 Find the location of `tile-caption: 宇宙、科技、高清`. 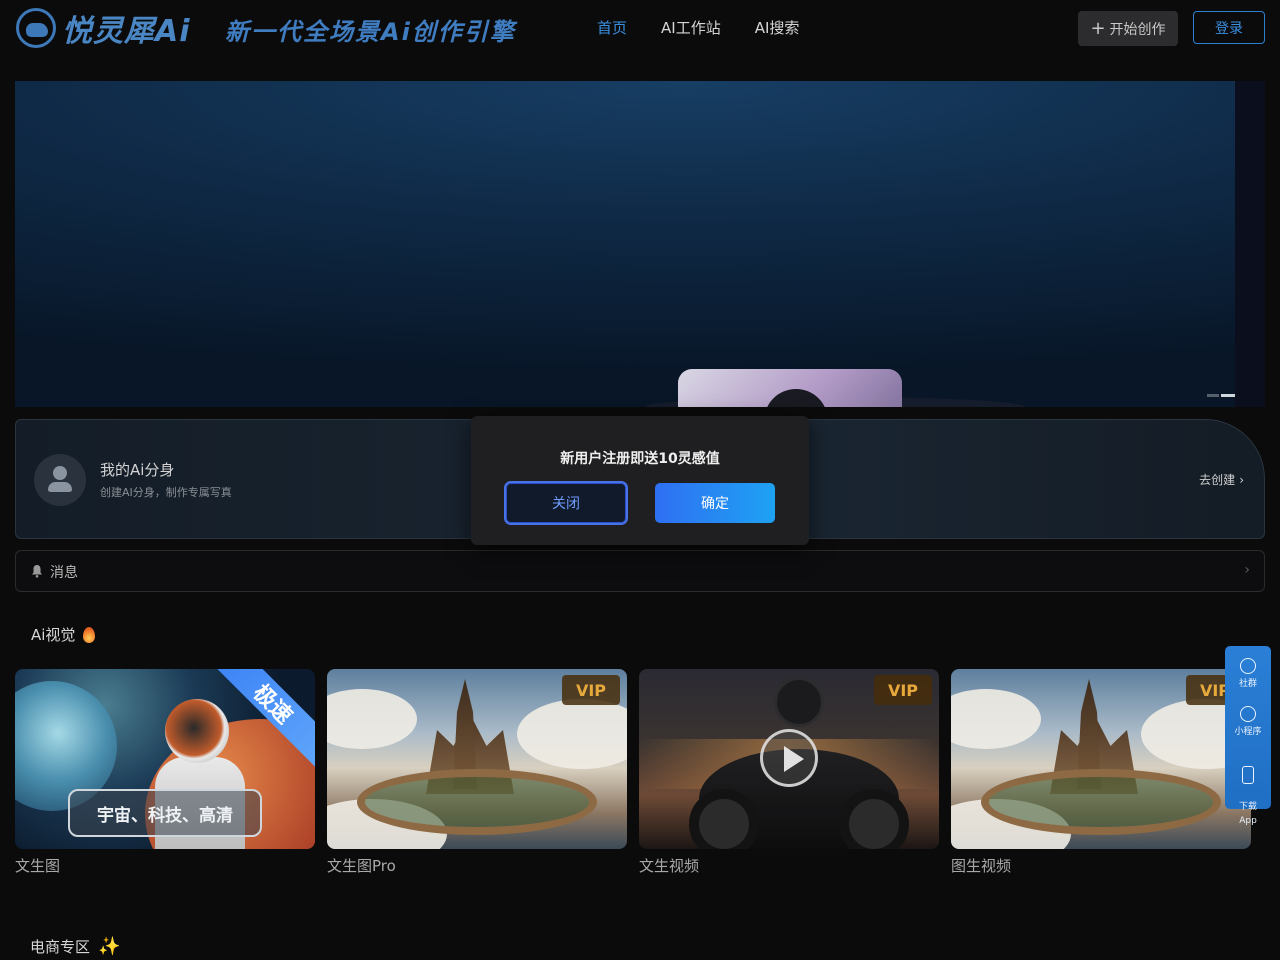

tile-caption: 宇宙、科技、高清 is located at coordinates (165, 813).